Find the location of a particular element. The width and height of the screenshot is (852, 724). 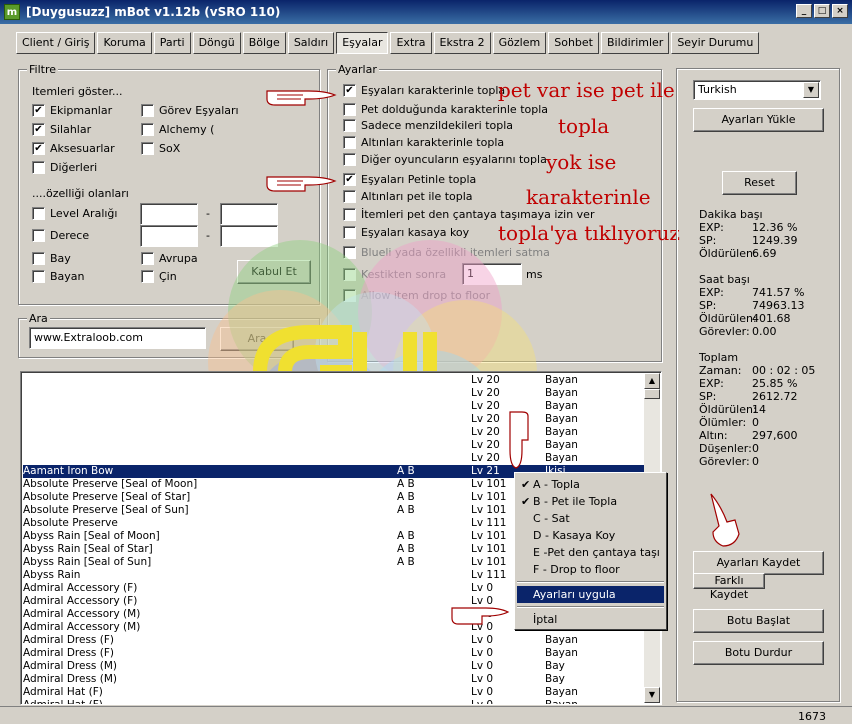

tab-7: Extra is located at coordinates (411, 43).